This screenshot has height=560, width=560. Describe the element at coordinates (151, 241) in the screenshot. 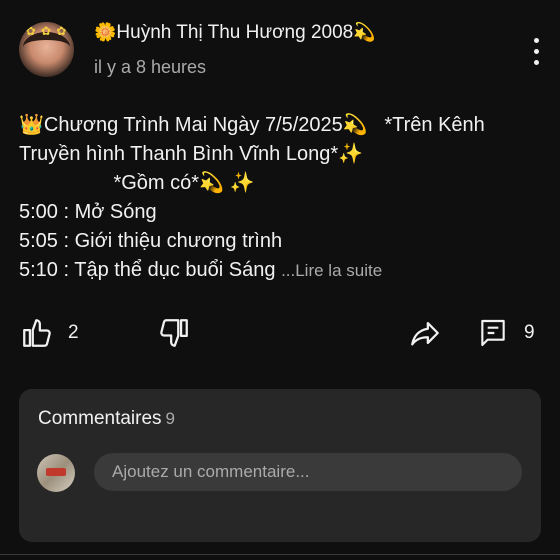

I see `post-line: 5:05 : Giới thiệu chương trình` at that location.